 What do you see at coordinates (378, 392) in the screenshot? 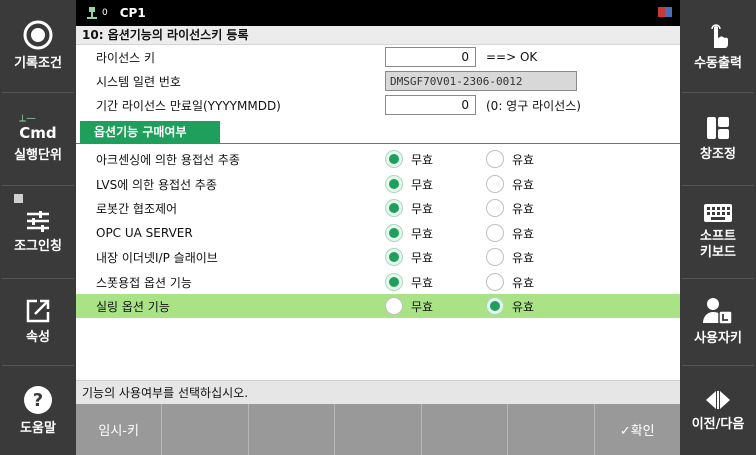
I see `status-message: 기능의 사용여부를 선택하십시오.` at bounding box center [378, 392].